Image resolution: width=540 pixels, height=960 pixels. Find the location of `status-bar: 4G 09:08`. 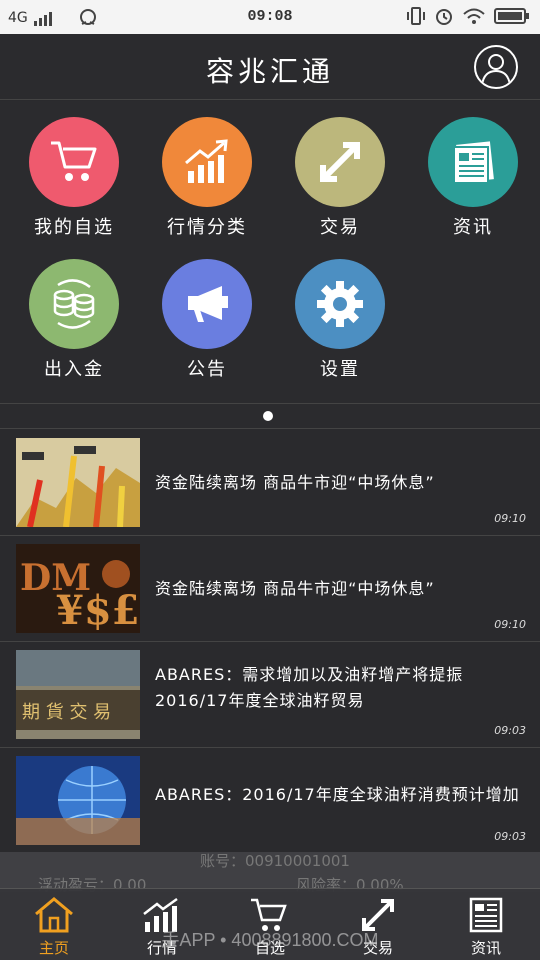

status-bar: 4G 09:08 is located at coordinates (270, 17).